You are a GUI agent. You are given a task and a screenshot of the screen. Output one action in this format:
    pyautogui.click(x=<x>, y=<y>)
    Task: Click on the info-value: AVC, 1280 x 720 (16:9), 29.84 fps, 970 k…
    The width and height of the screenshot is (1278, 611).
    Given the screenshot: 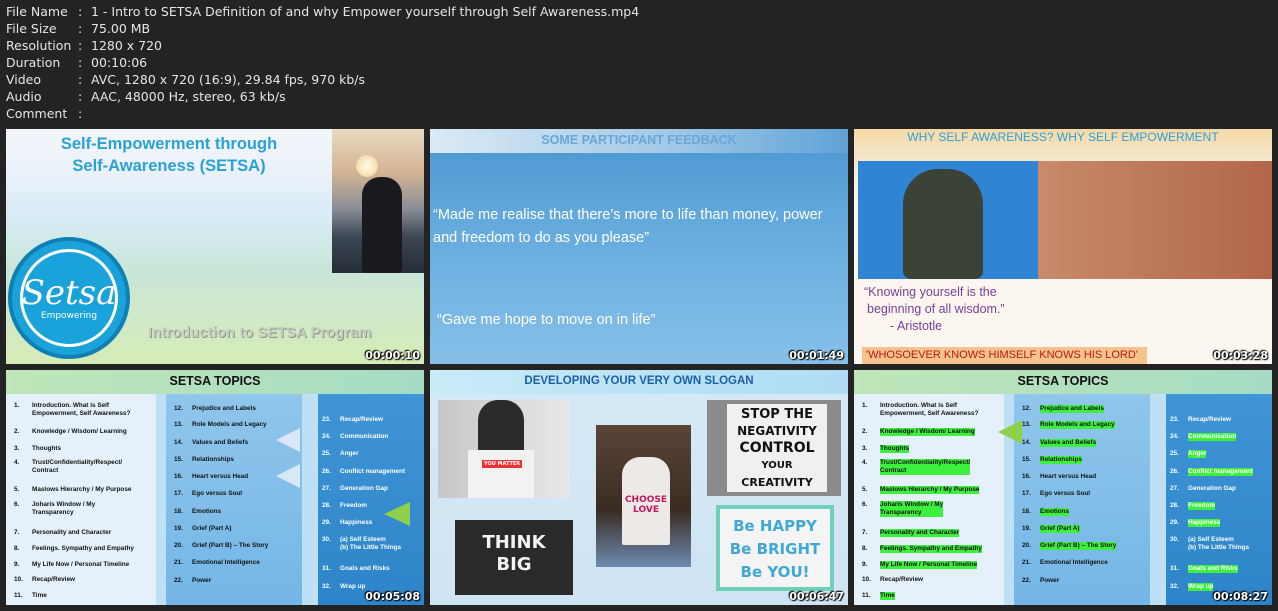 What is the action you would take?
    pyautogui.click(x=228, y=79)
    